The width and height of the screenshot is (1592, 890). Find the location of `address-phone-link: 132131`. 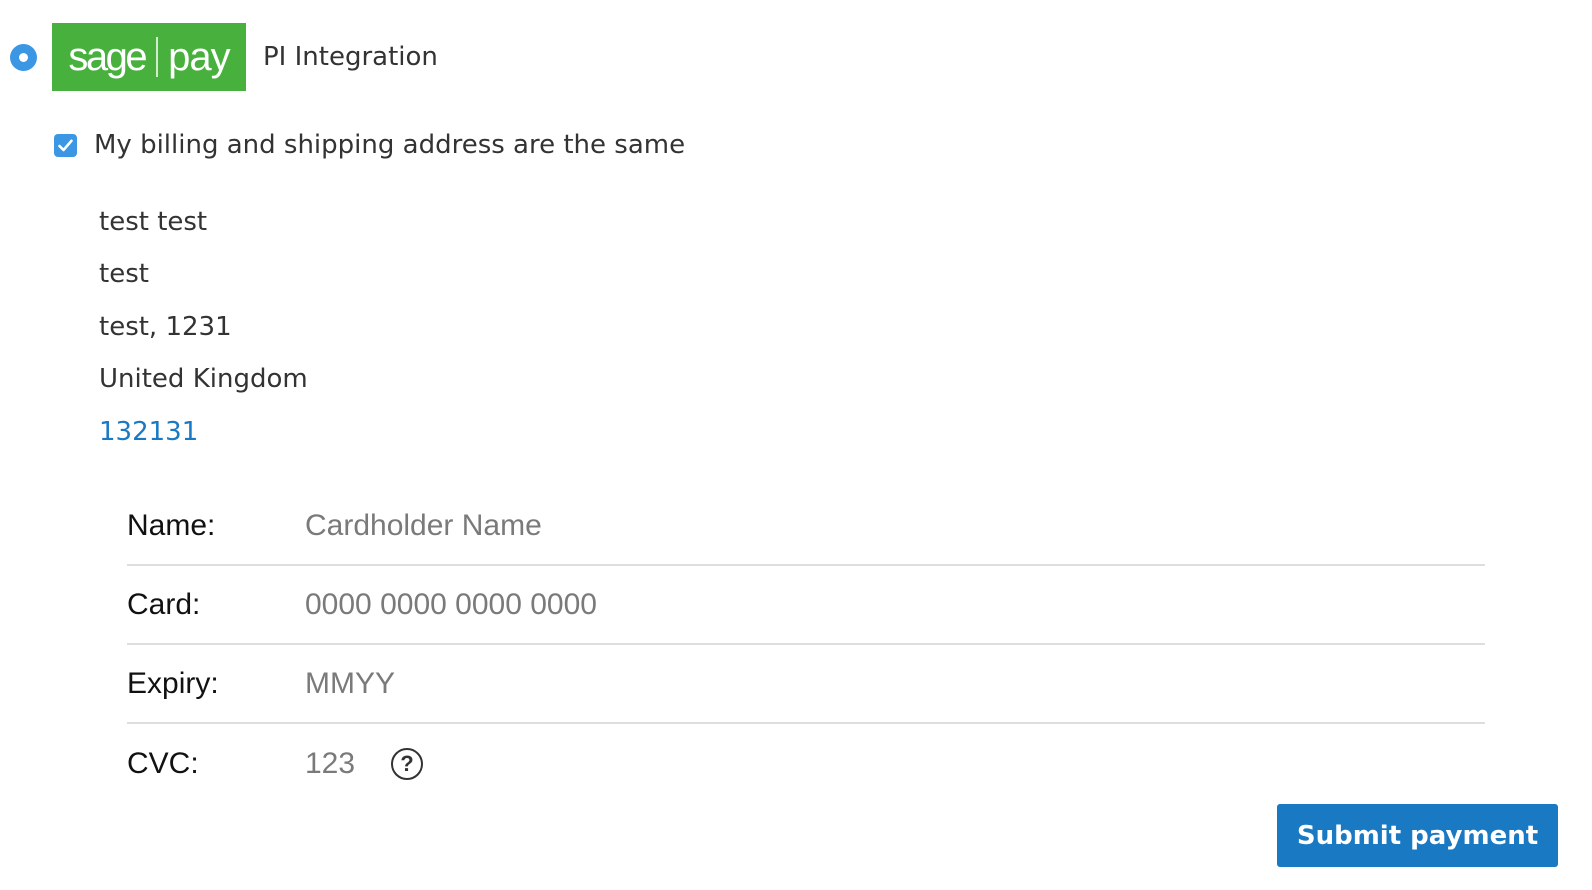

address-phone-link: 132131 is located at coordinates (203, 432).